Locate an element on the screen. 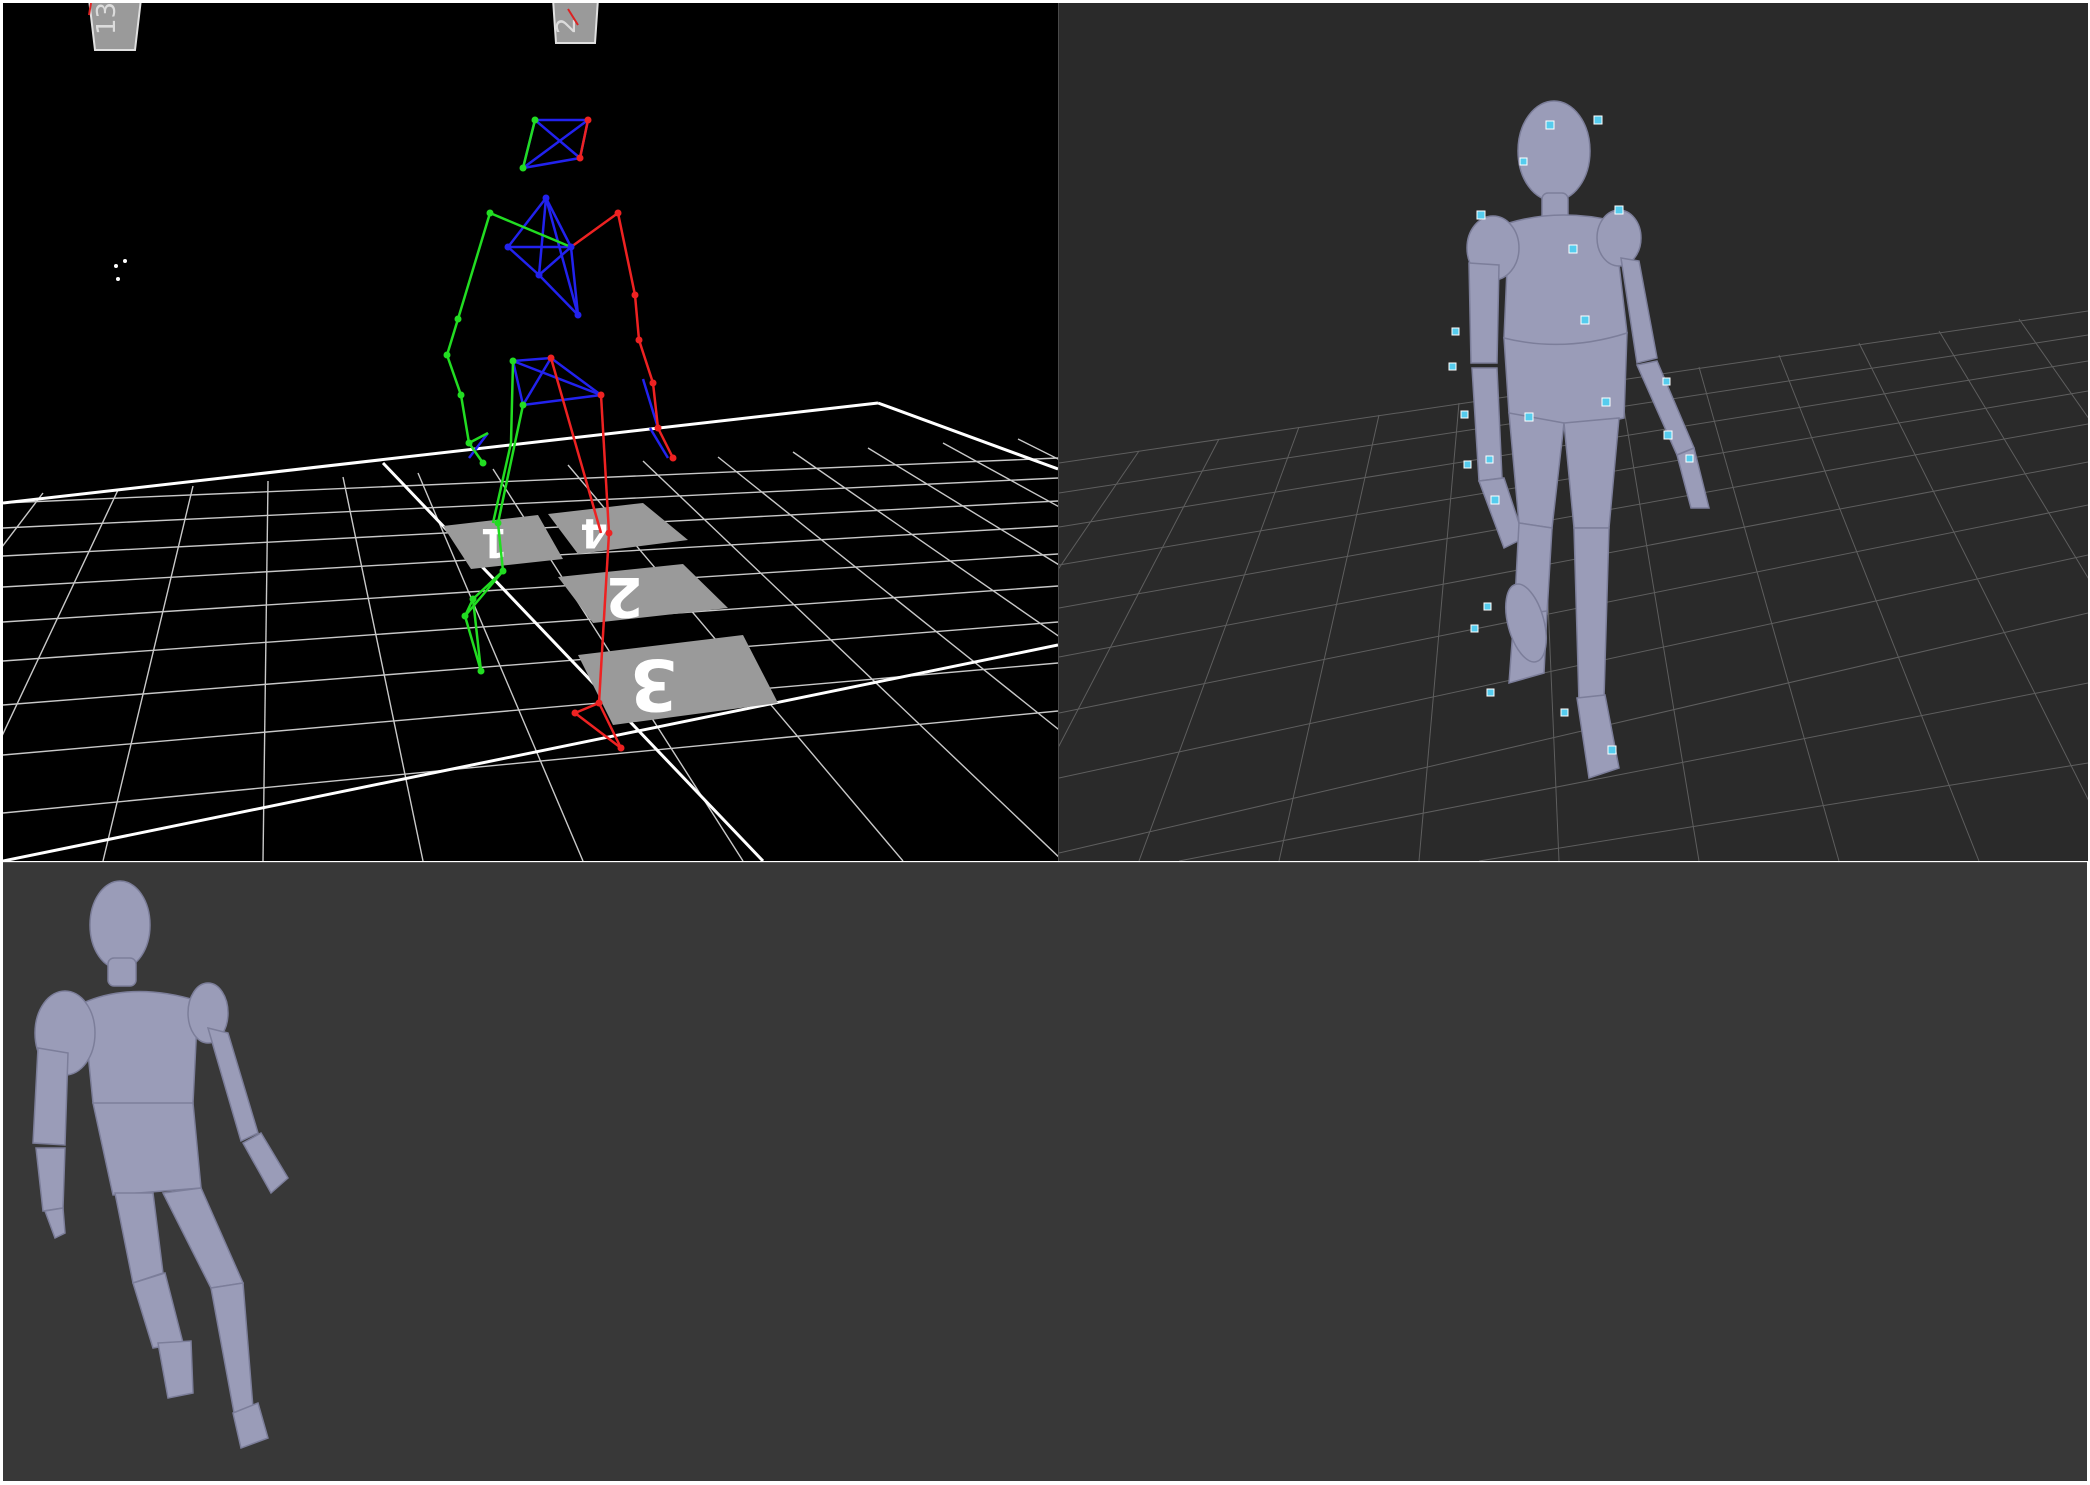 Image resolution: width=2090 pixels, height=1485 pixels. preview-scene is located at coordinates (160, 1165).